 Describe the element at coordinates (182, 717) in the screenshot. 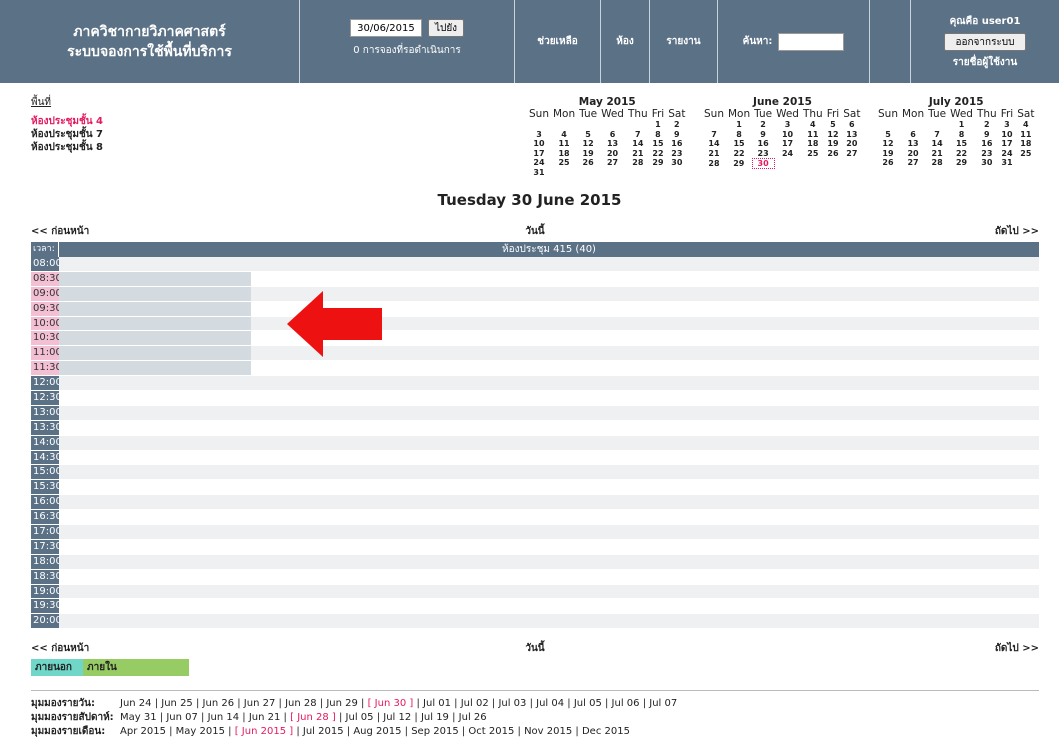

I see `view-link: Jun 07` at that location.